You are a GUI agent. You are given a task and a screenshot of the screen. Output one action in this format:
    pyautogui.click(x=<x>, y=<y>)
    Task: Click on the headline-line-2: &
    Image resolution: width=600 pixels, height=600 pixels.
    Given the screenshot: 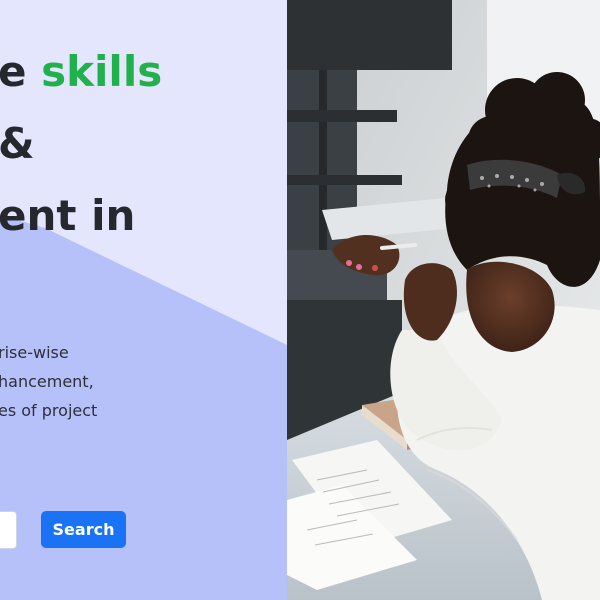 What is the action you would take?
    pyautogui.click(x=17, y=143)
    